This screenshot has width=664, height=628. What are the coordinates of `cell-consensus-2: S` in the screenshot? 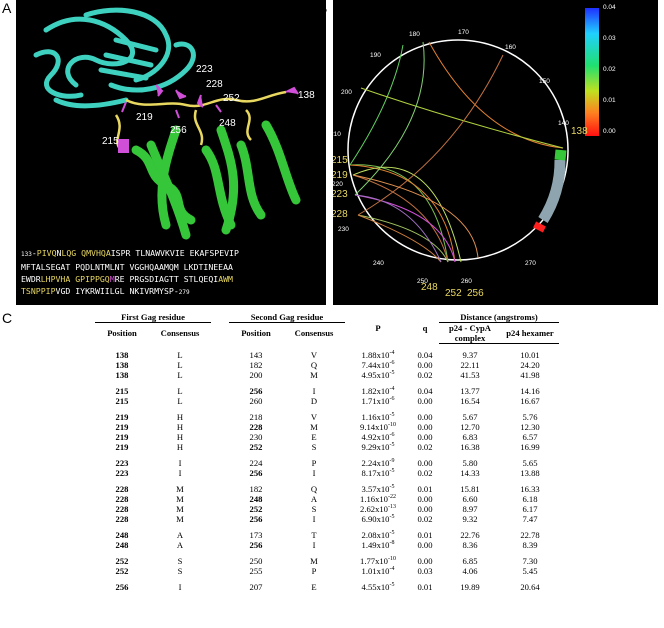 It's located at (314, 508).